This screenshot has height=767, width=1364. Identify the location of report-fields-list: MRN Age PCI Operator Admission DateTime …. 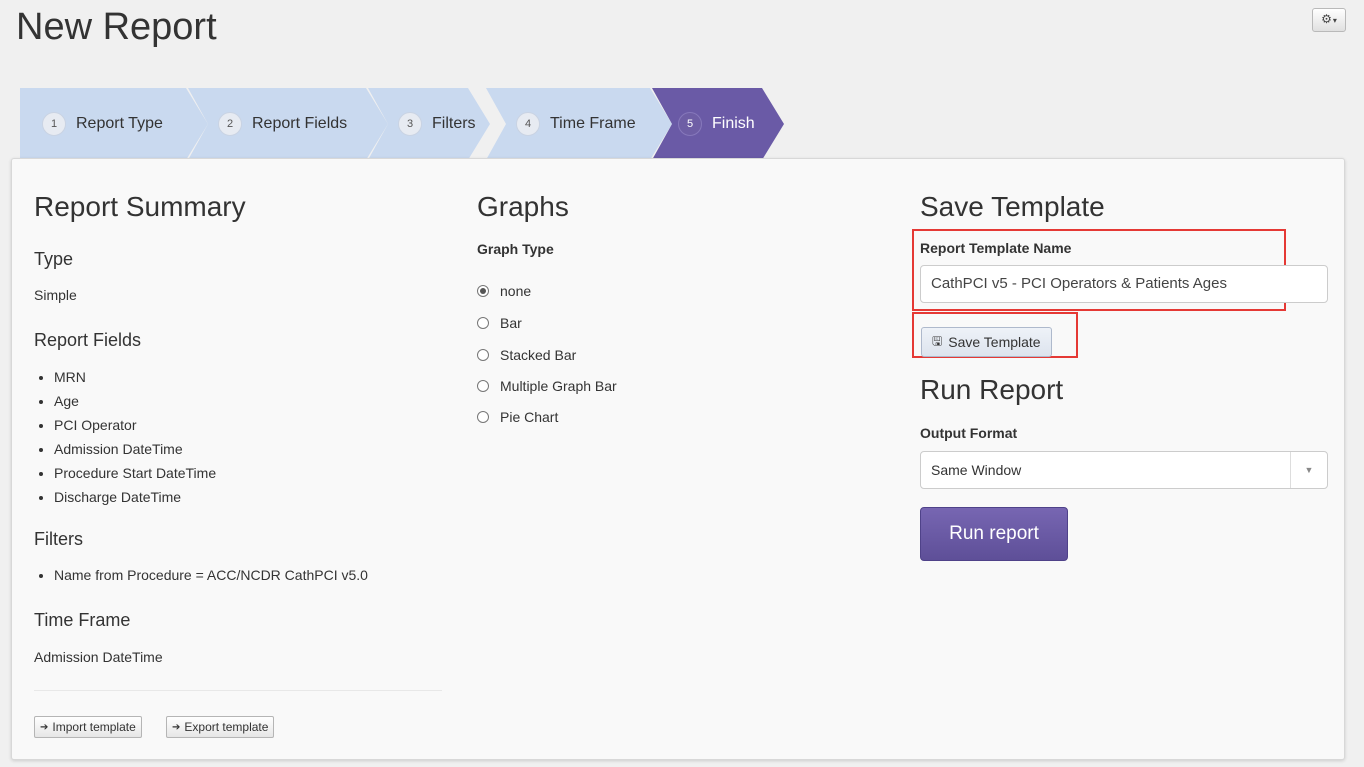
(125, 437).